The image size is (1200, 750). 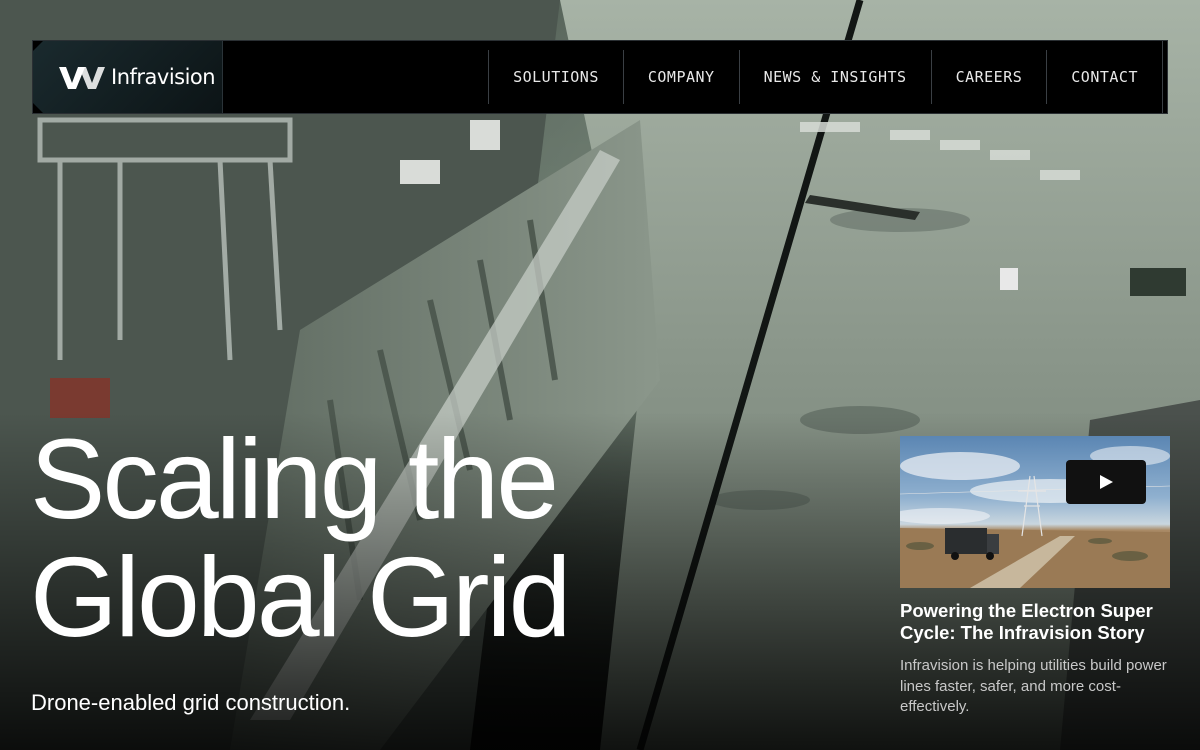 I want to click on brand-name: Infravision, so click(x=163, y=77).